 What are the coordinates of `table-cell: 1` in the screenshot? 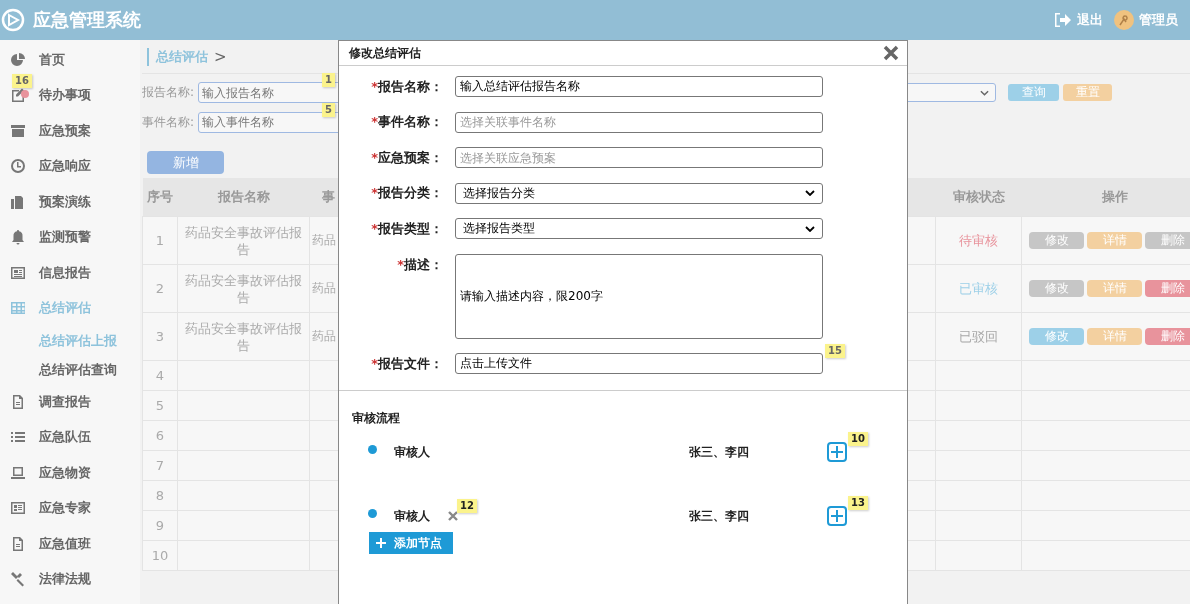 It's located at (160, 240).